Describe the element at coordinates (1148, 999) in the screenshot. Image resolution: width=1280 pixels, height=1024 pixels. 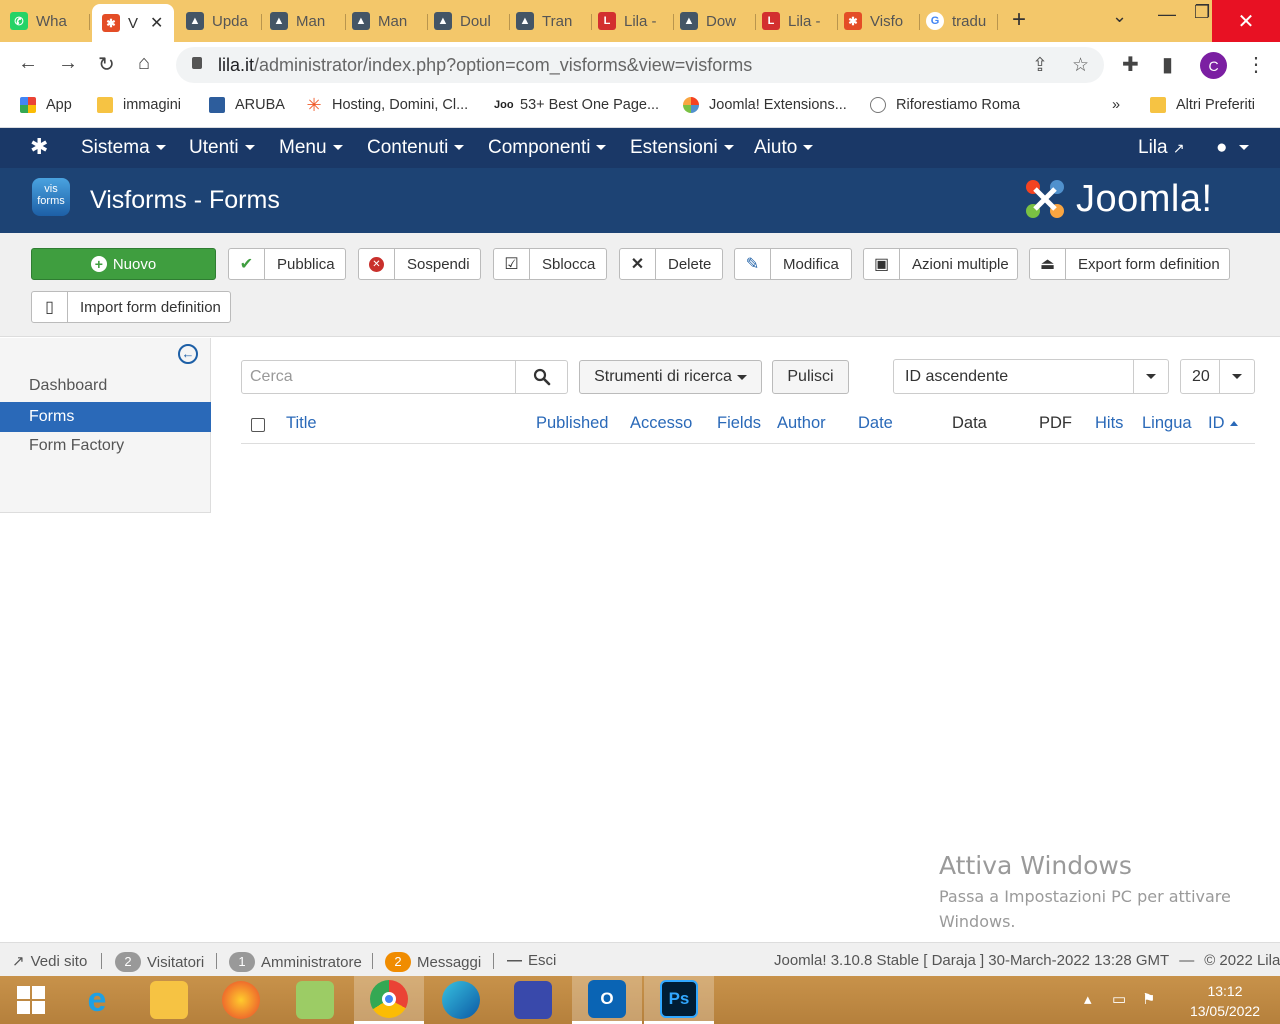
I see `notification-flag-icon: ⚑` at that location.